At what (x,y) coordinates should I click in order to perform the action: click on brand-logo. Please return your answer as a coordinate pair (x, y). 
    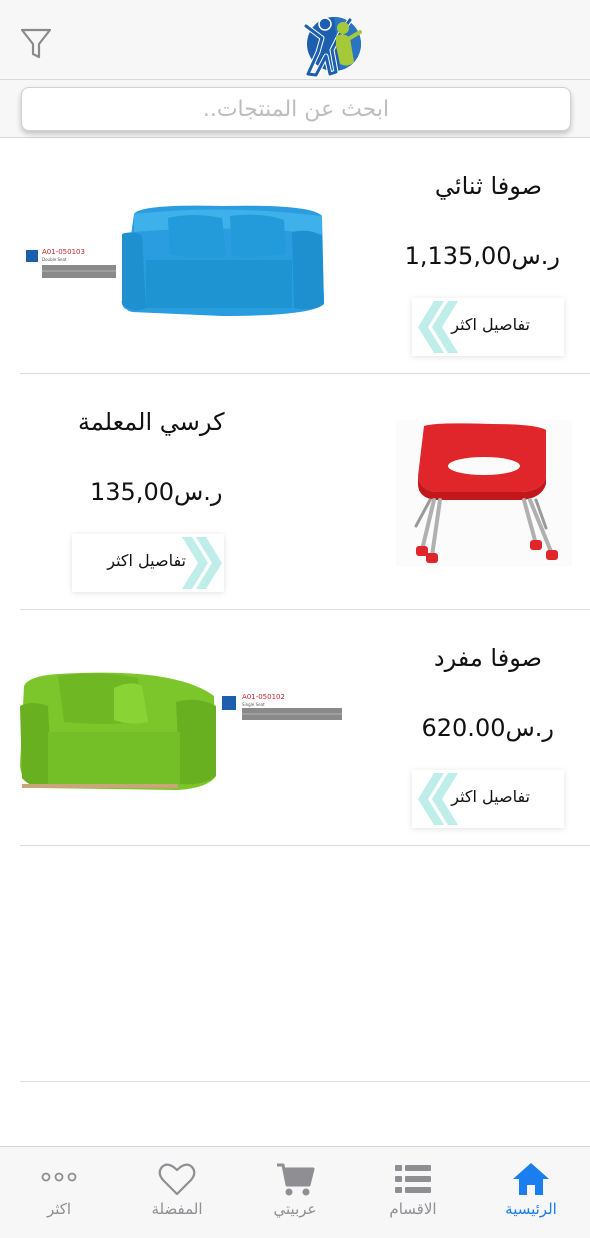
    Looking at the image, I should click on (332, 46).